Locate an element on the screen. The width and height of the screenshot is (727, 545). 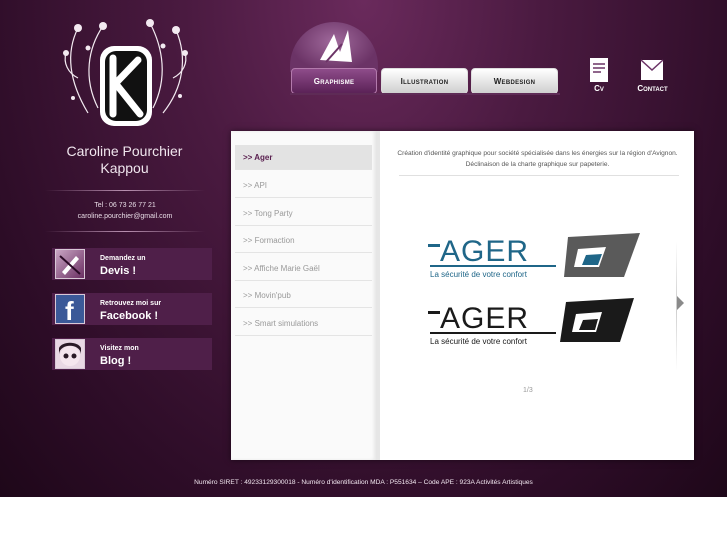
devis-big: Devis ! is located at coordinates (118, 271).